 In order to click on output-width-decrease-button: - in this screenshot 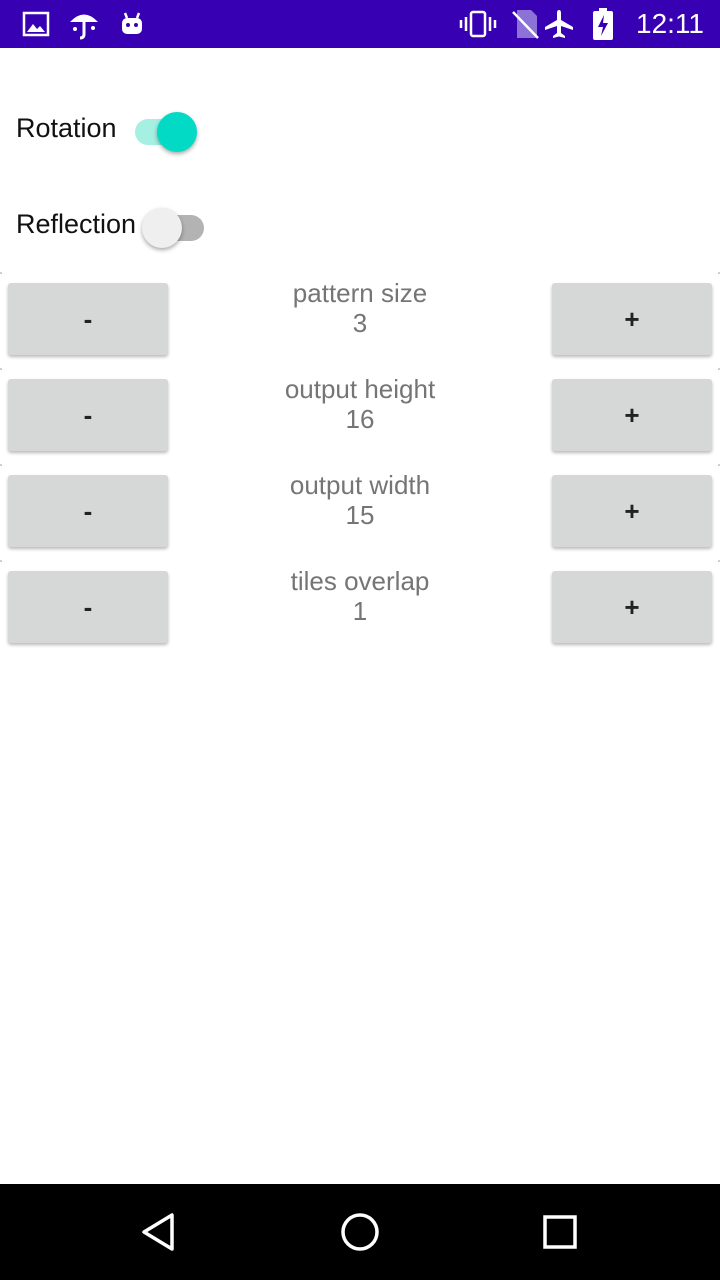, I will do `click(88, 511)`.